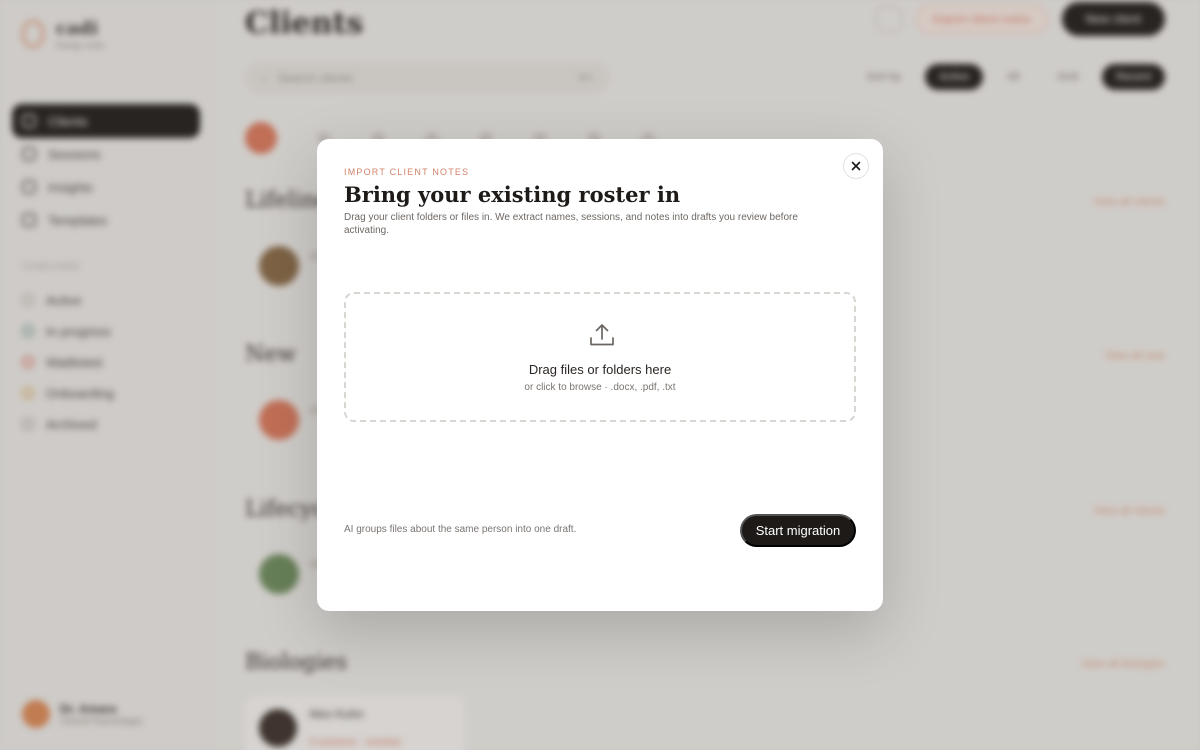 The height and width of the screenshot is (750, 1200). What do you see at coordinates (602, 335) in the screenshot?
I see `upload-icon` at bounding box center [602, 335].